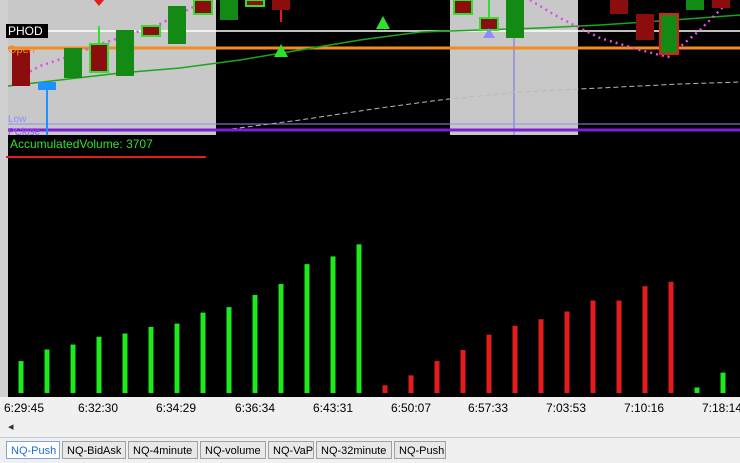  What do you see at coordinates (17, 119) in the screenshot?
I see `low-label: Low` at bounding box center [17, 119].